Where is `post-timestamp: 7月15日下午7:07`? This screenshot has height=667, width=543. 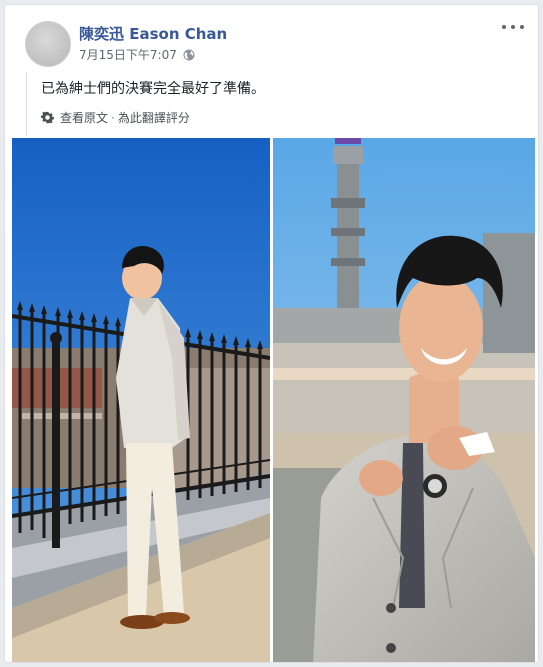
post-timestamp: 7月15日下午7:07 is located at coordinates (128, 54).